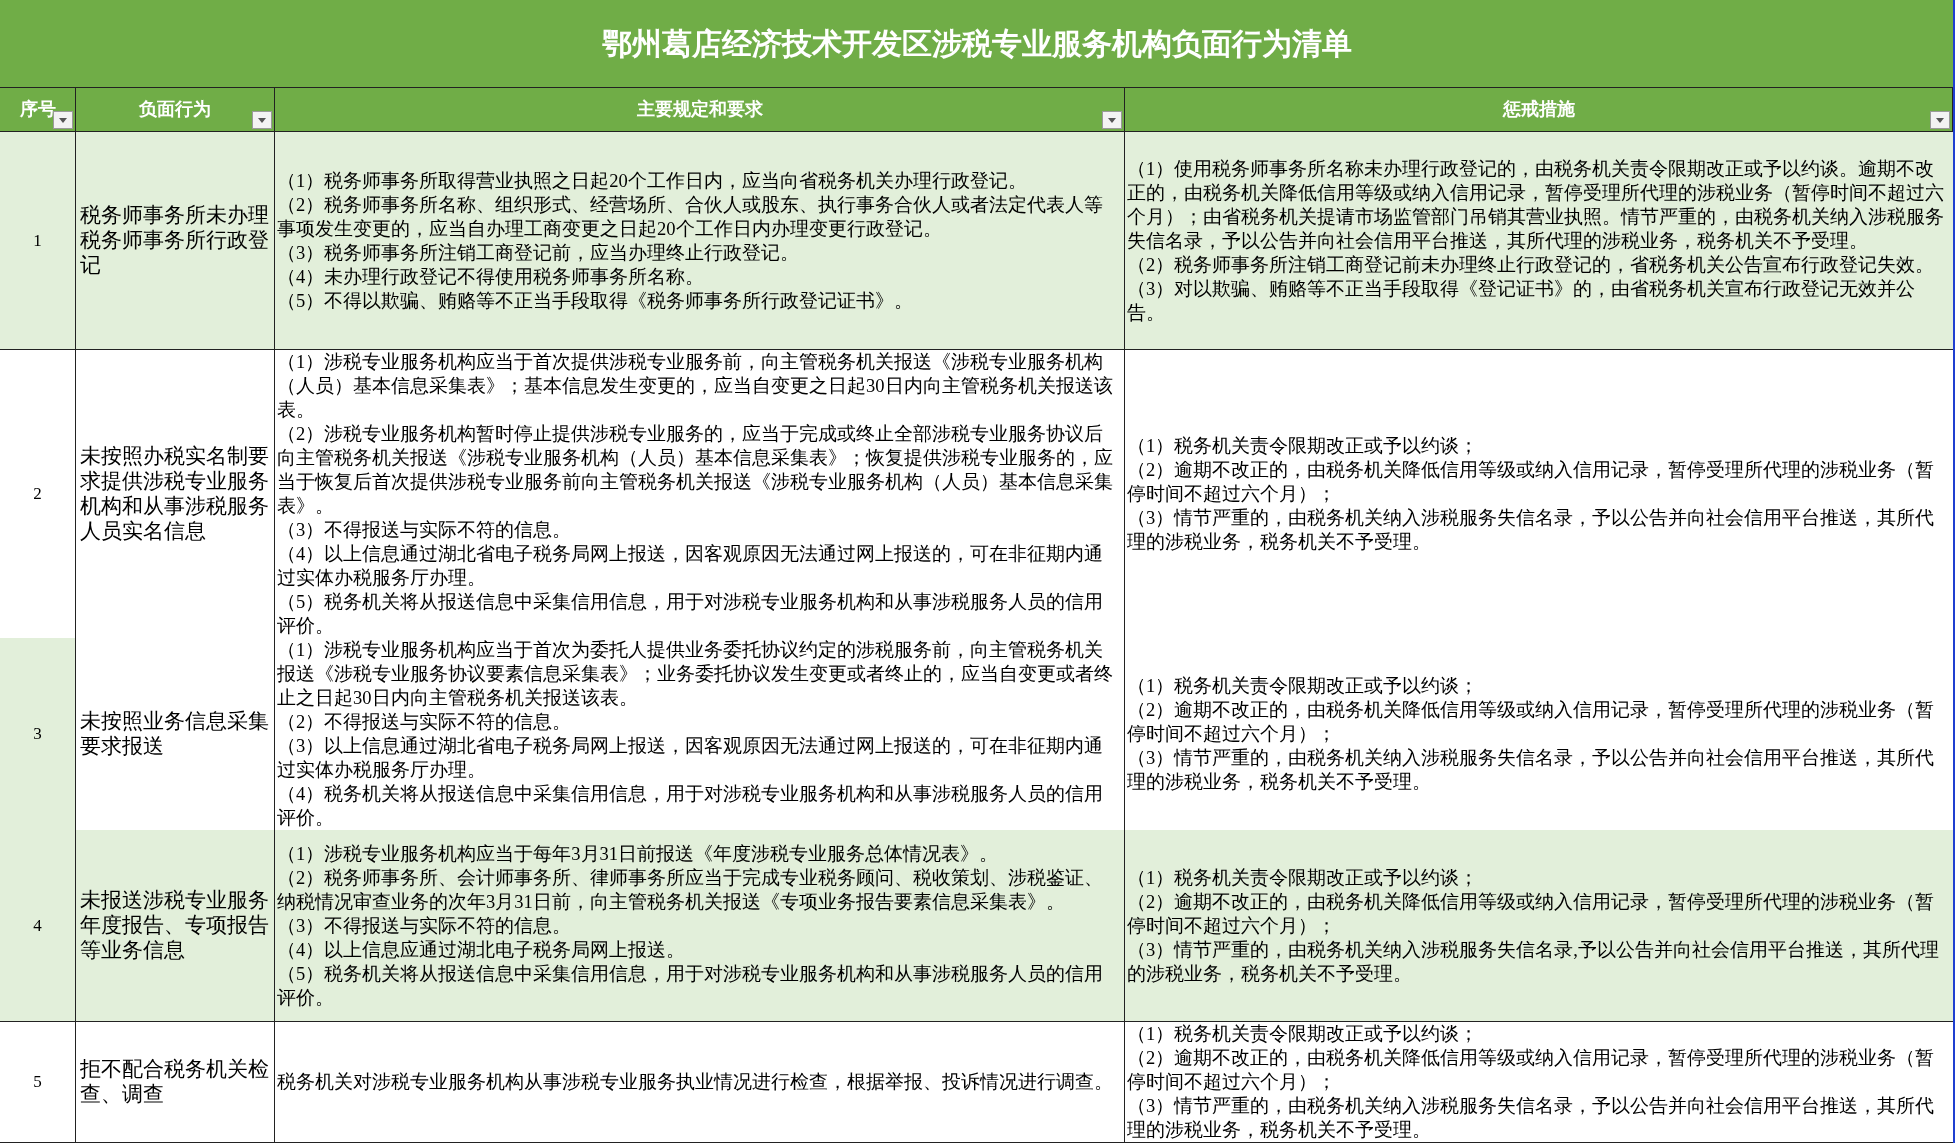 This screenshot has width=1955, height=1143. Describe the element at coordinates (482, 950) in the screenshot. I see `requirement-text: （4）以上信息应通过湖北电子税务局网上报送。` at that location.